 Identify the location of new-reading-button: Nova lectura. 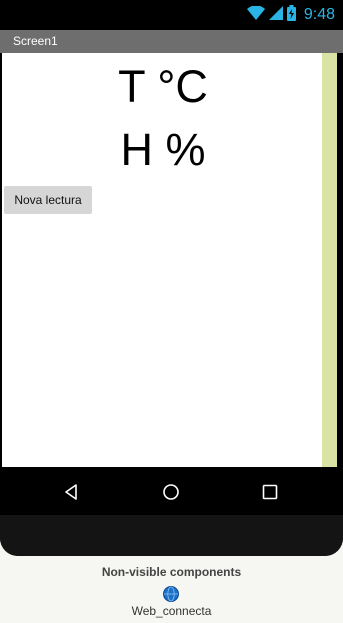
(48, 200).